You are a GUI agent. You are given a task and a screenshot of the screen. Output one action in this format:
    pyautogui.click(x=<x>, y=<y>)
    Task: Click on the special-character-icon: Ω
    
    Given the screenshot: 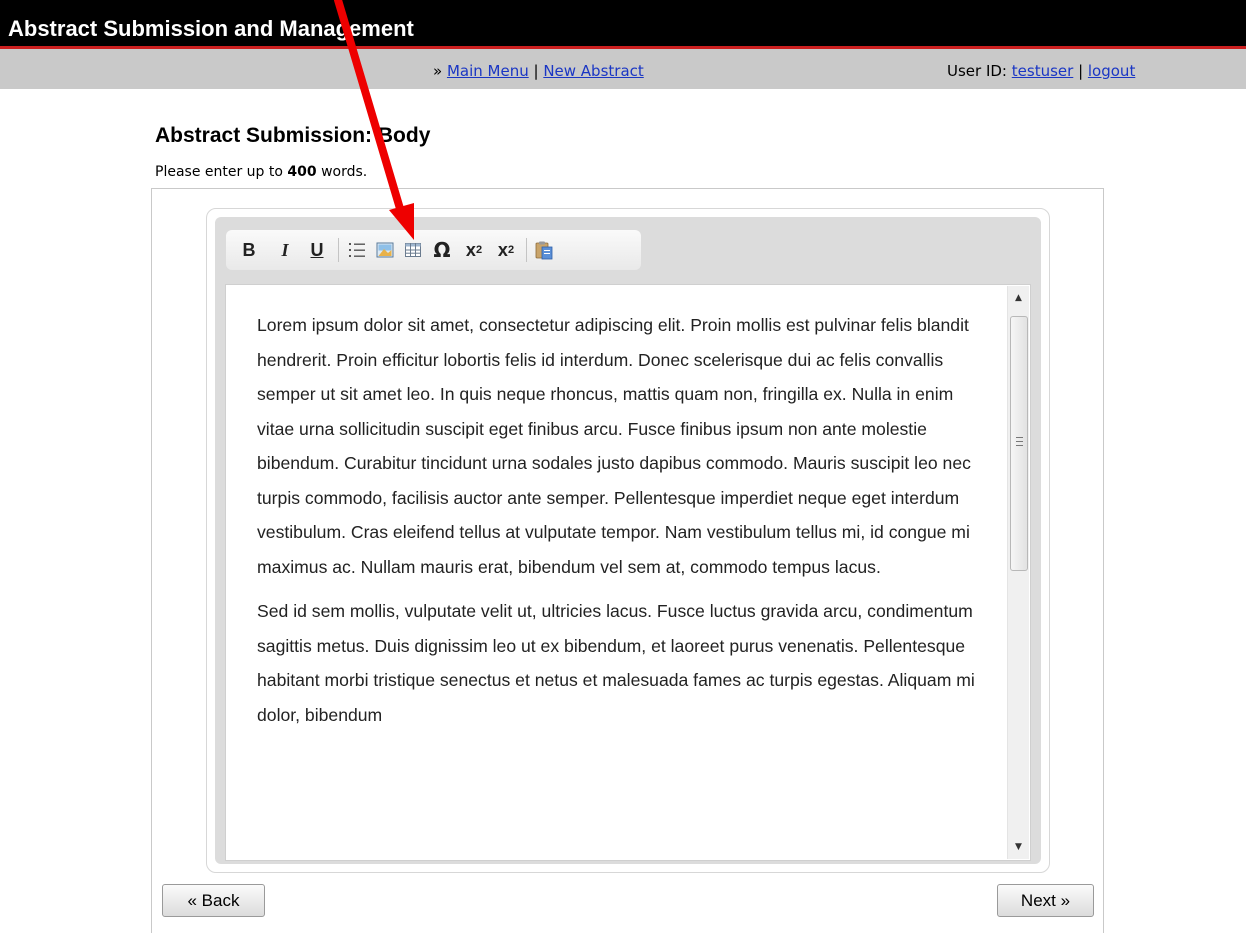 What is the action you would take?
    pyautogui.click(x=442, y=250)
    